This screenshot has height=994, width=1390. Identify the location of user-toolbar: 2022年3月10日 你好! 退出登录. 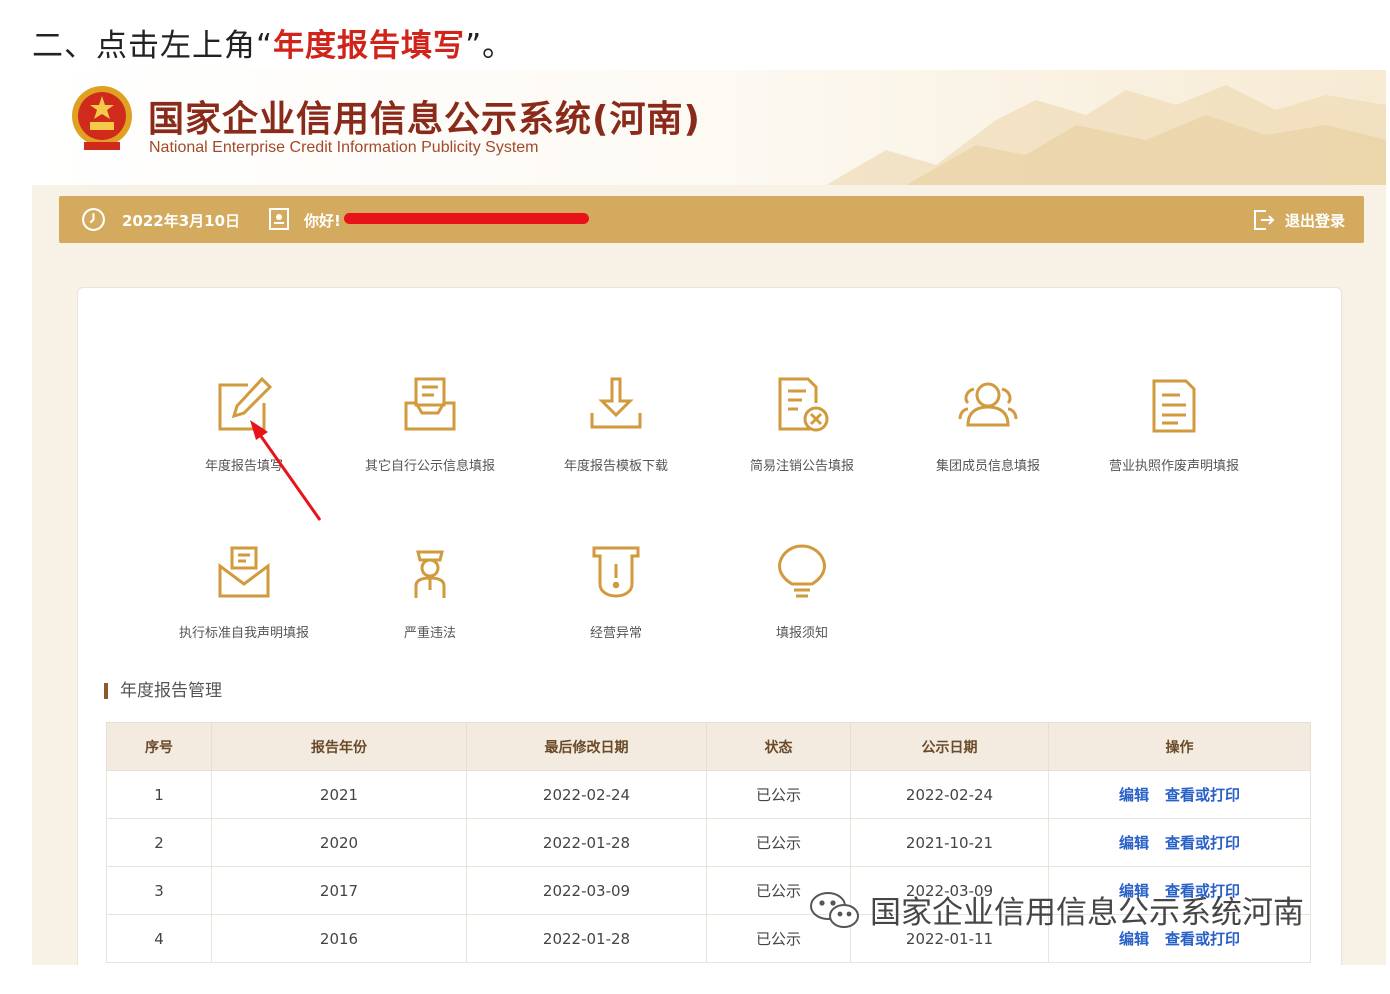
(711, 219).